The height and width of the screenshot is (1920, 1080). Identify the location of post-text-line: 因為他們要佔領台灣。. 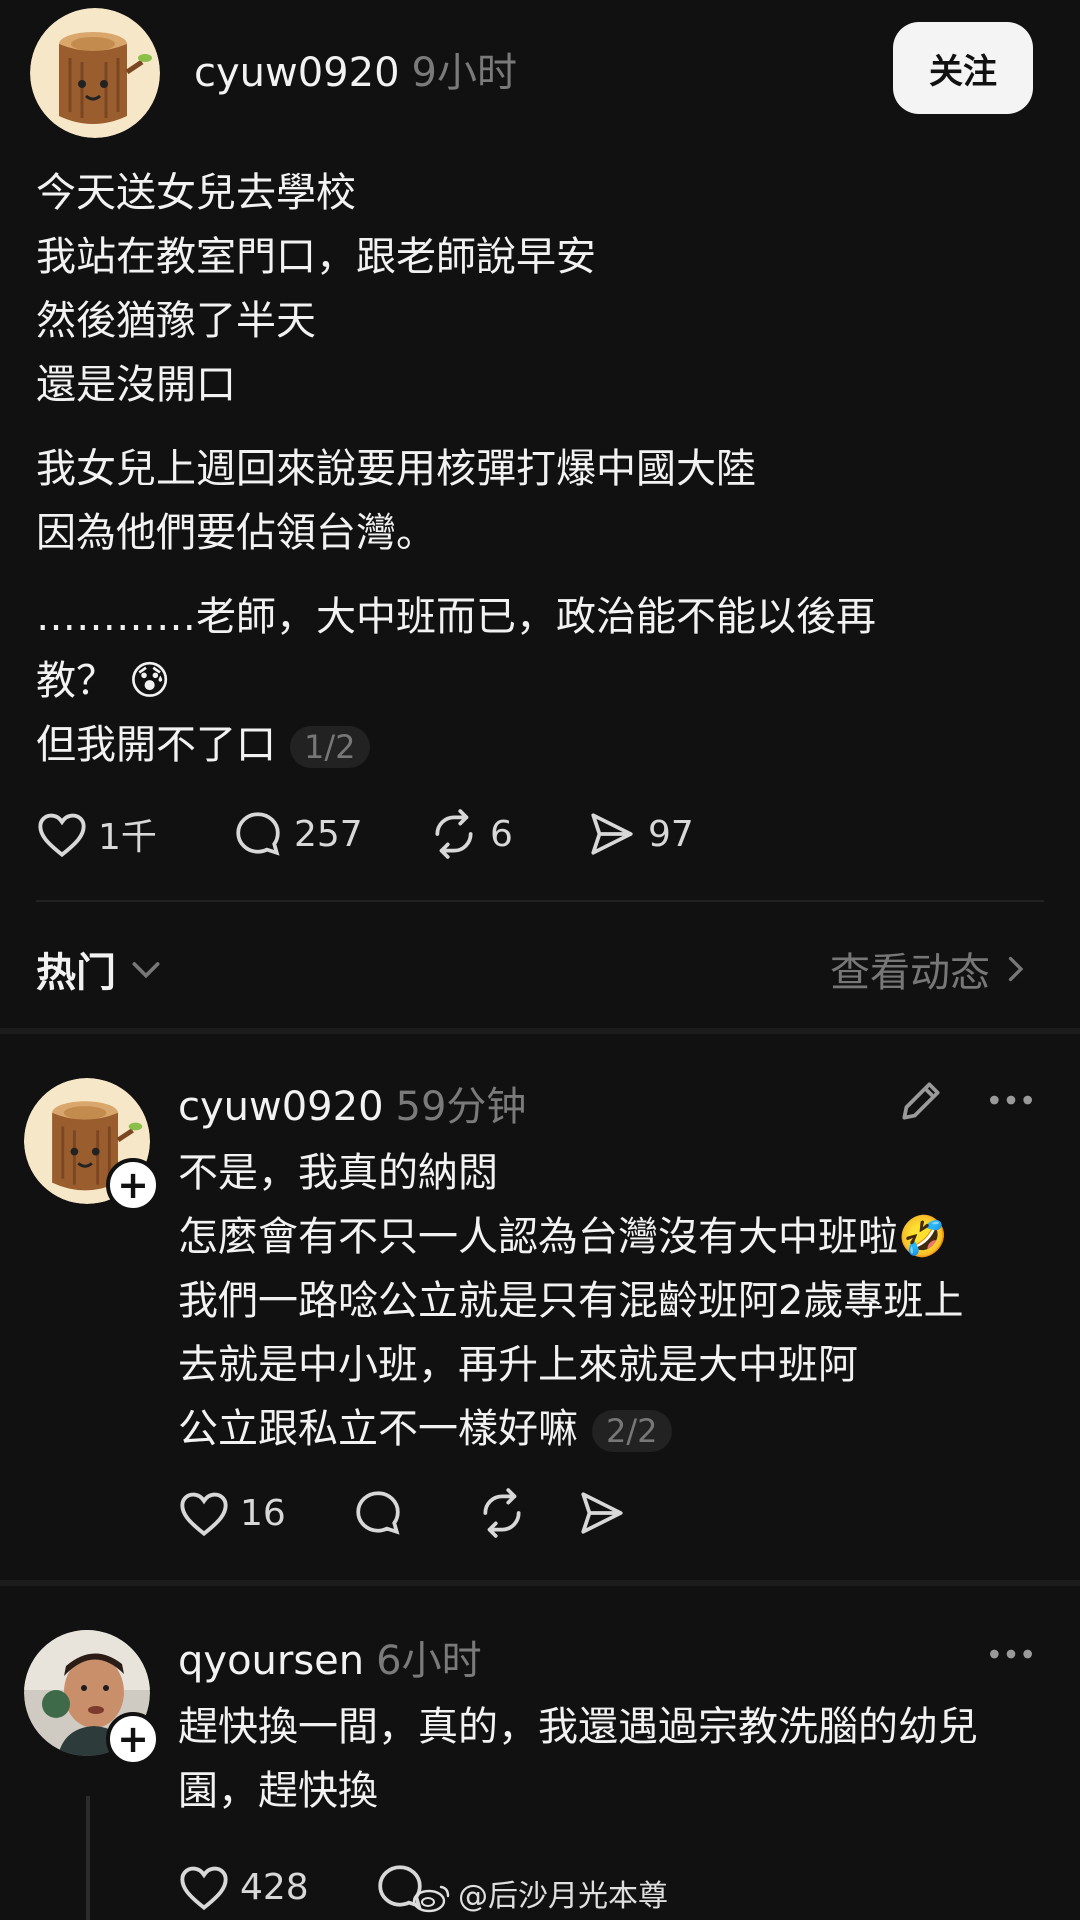
(236, 533).